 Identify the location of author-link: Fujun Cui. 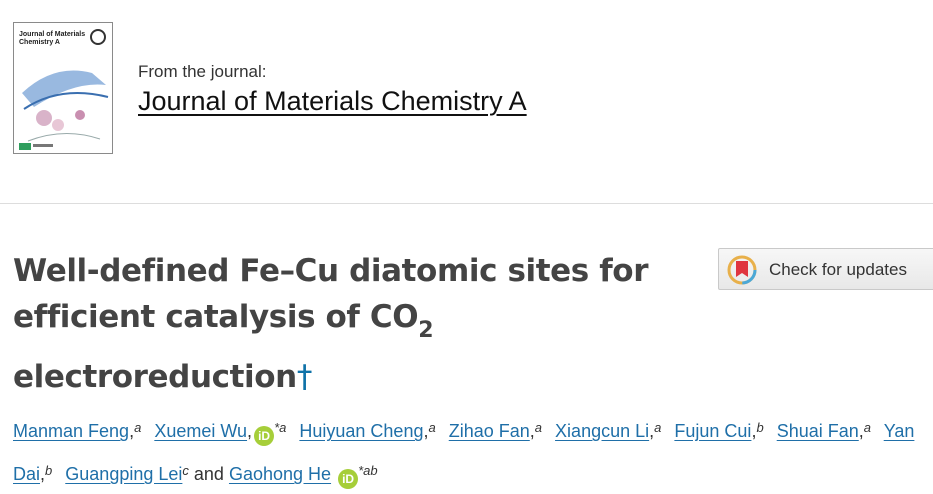
(712, 431).